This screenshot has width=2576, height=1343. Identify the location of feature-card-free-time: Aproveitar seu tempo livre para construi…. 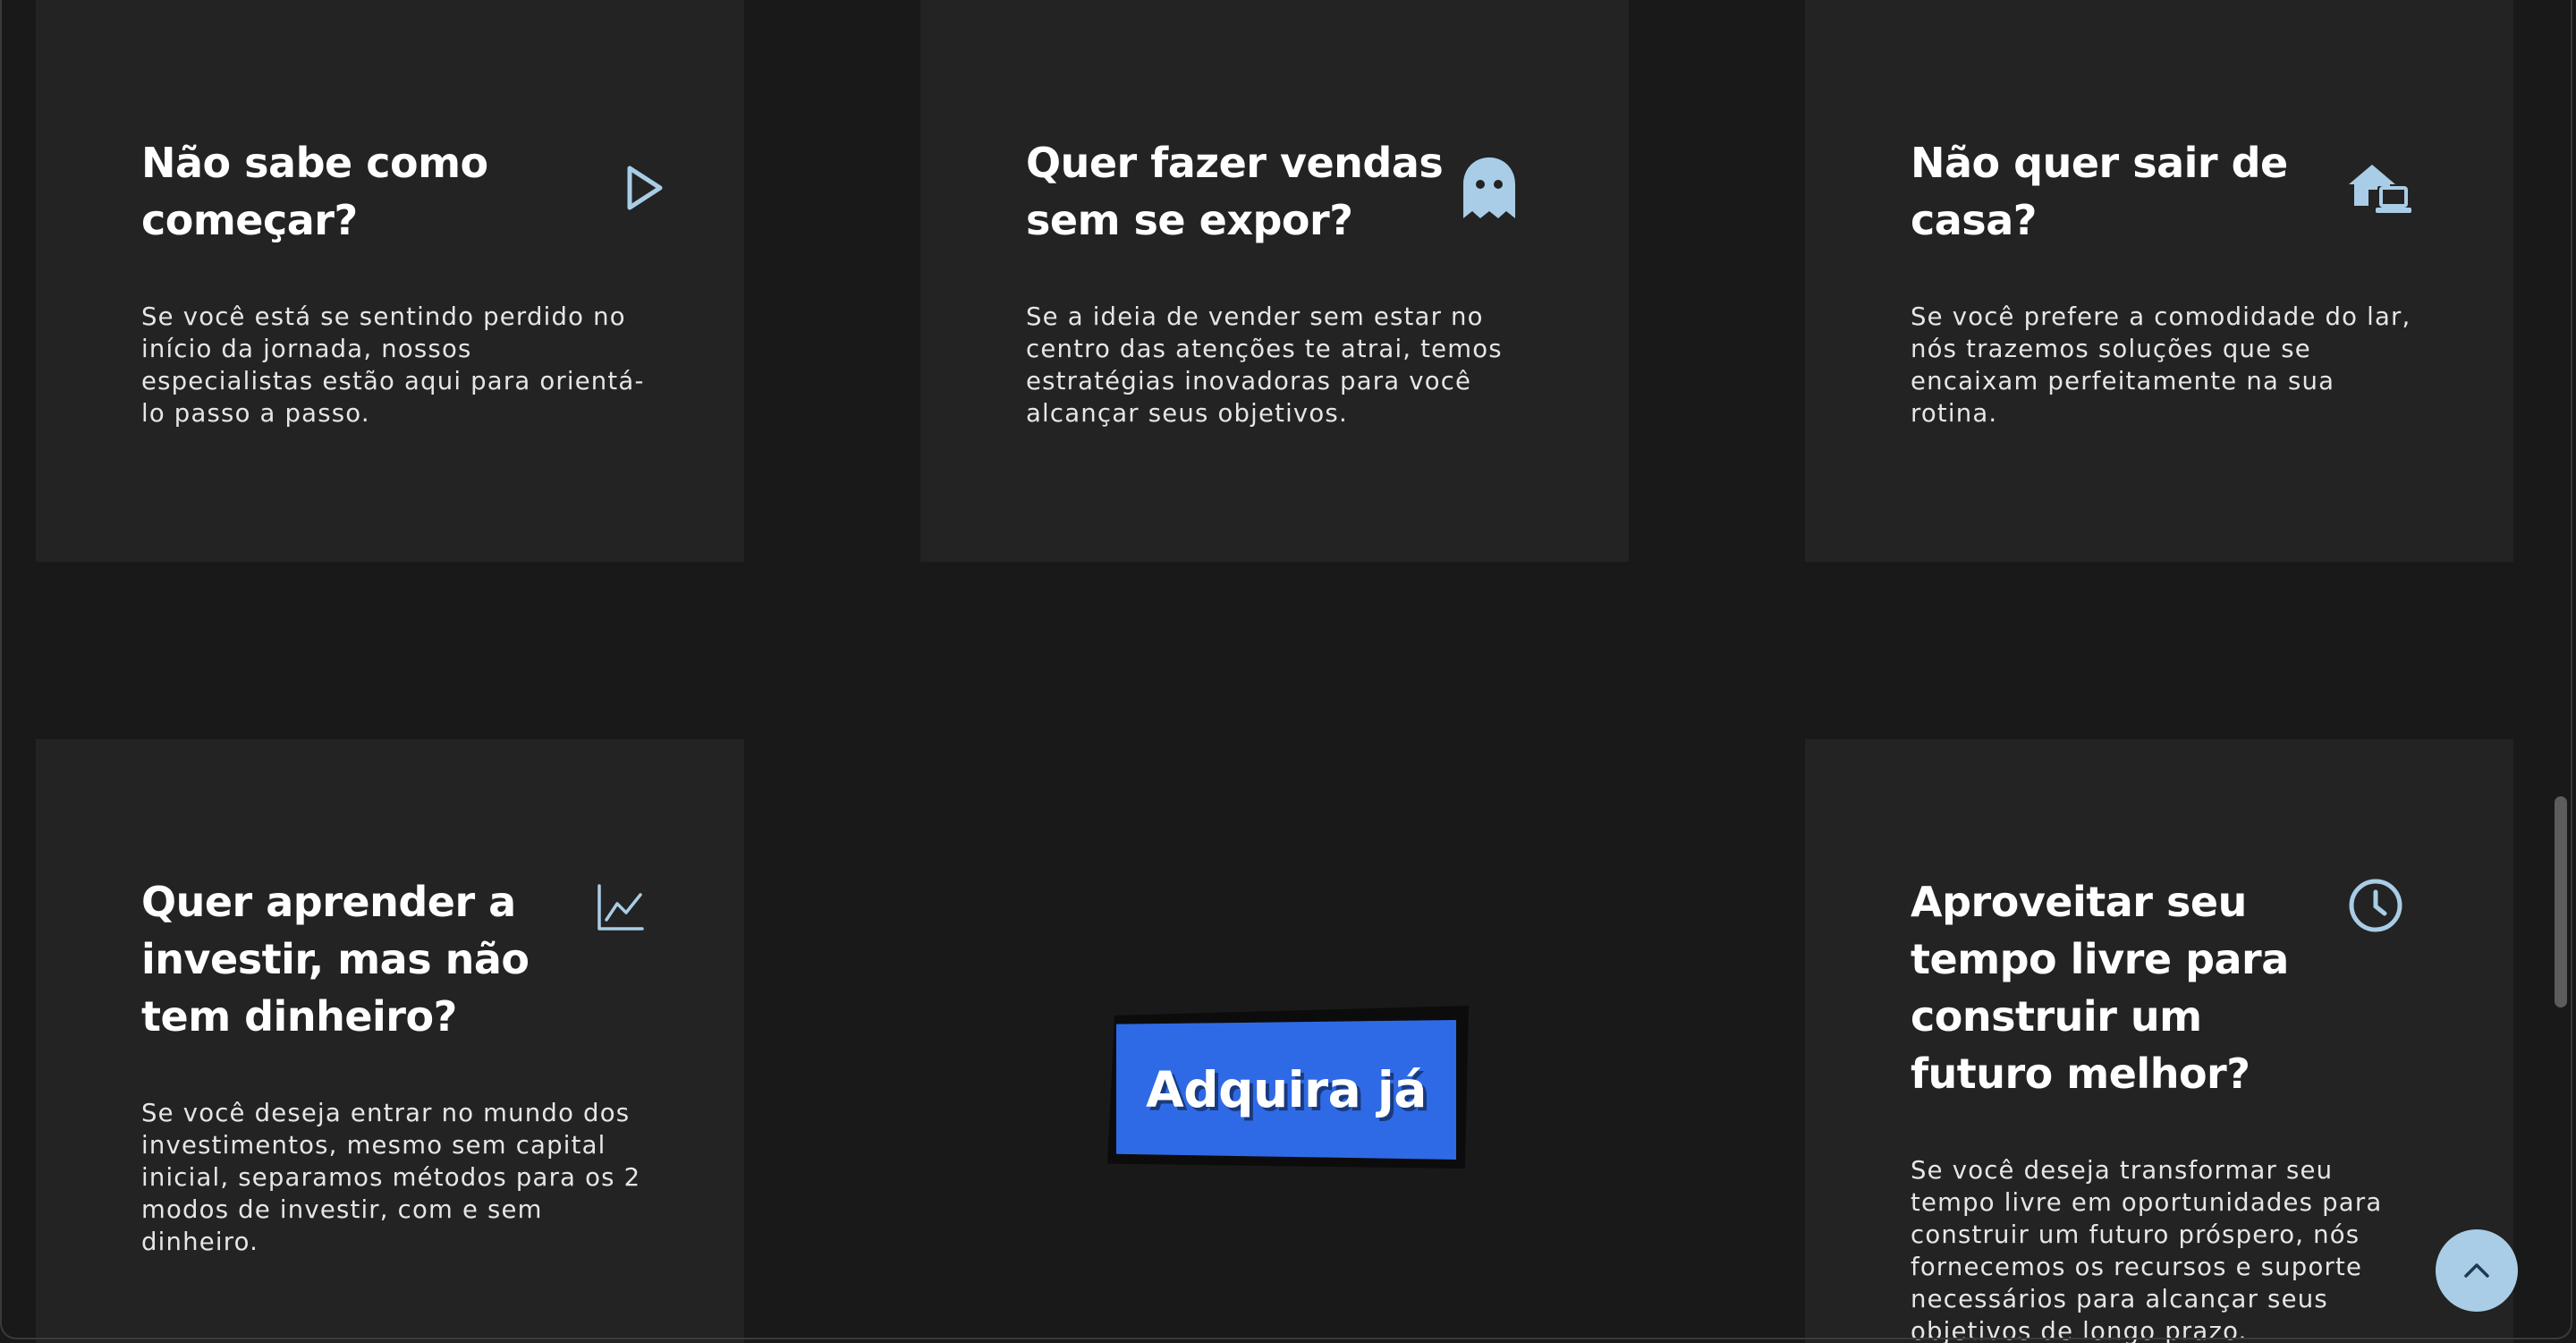
(2159, 1041).